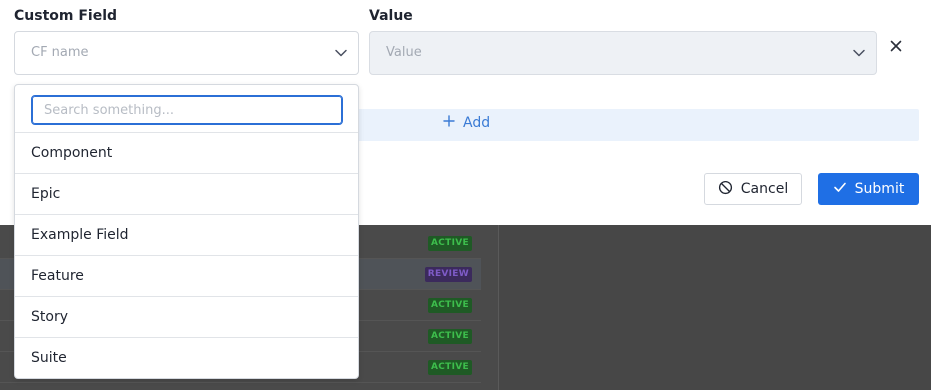 This screenshot has width=931, height=390. I want to click on dropdown-option-suite: Suite, so click(186, 358).